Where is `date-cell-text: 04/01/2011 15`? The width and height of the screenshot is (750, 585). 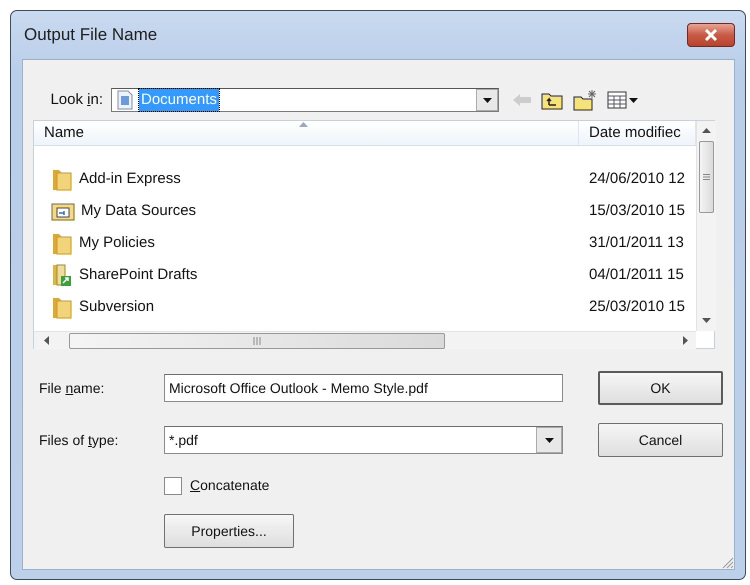 date-cell-text: 04/01/2011 15 is located at coordinates (636, 274).